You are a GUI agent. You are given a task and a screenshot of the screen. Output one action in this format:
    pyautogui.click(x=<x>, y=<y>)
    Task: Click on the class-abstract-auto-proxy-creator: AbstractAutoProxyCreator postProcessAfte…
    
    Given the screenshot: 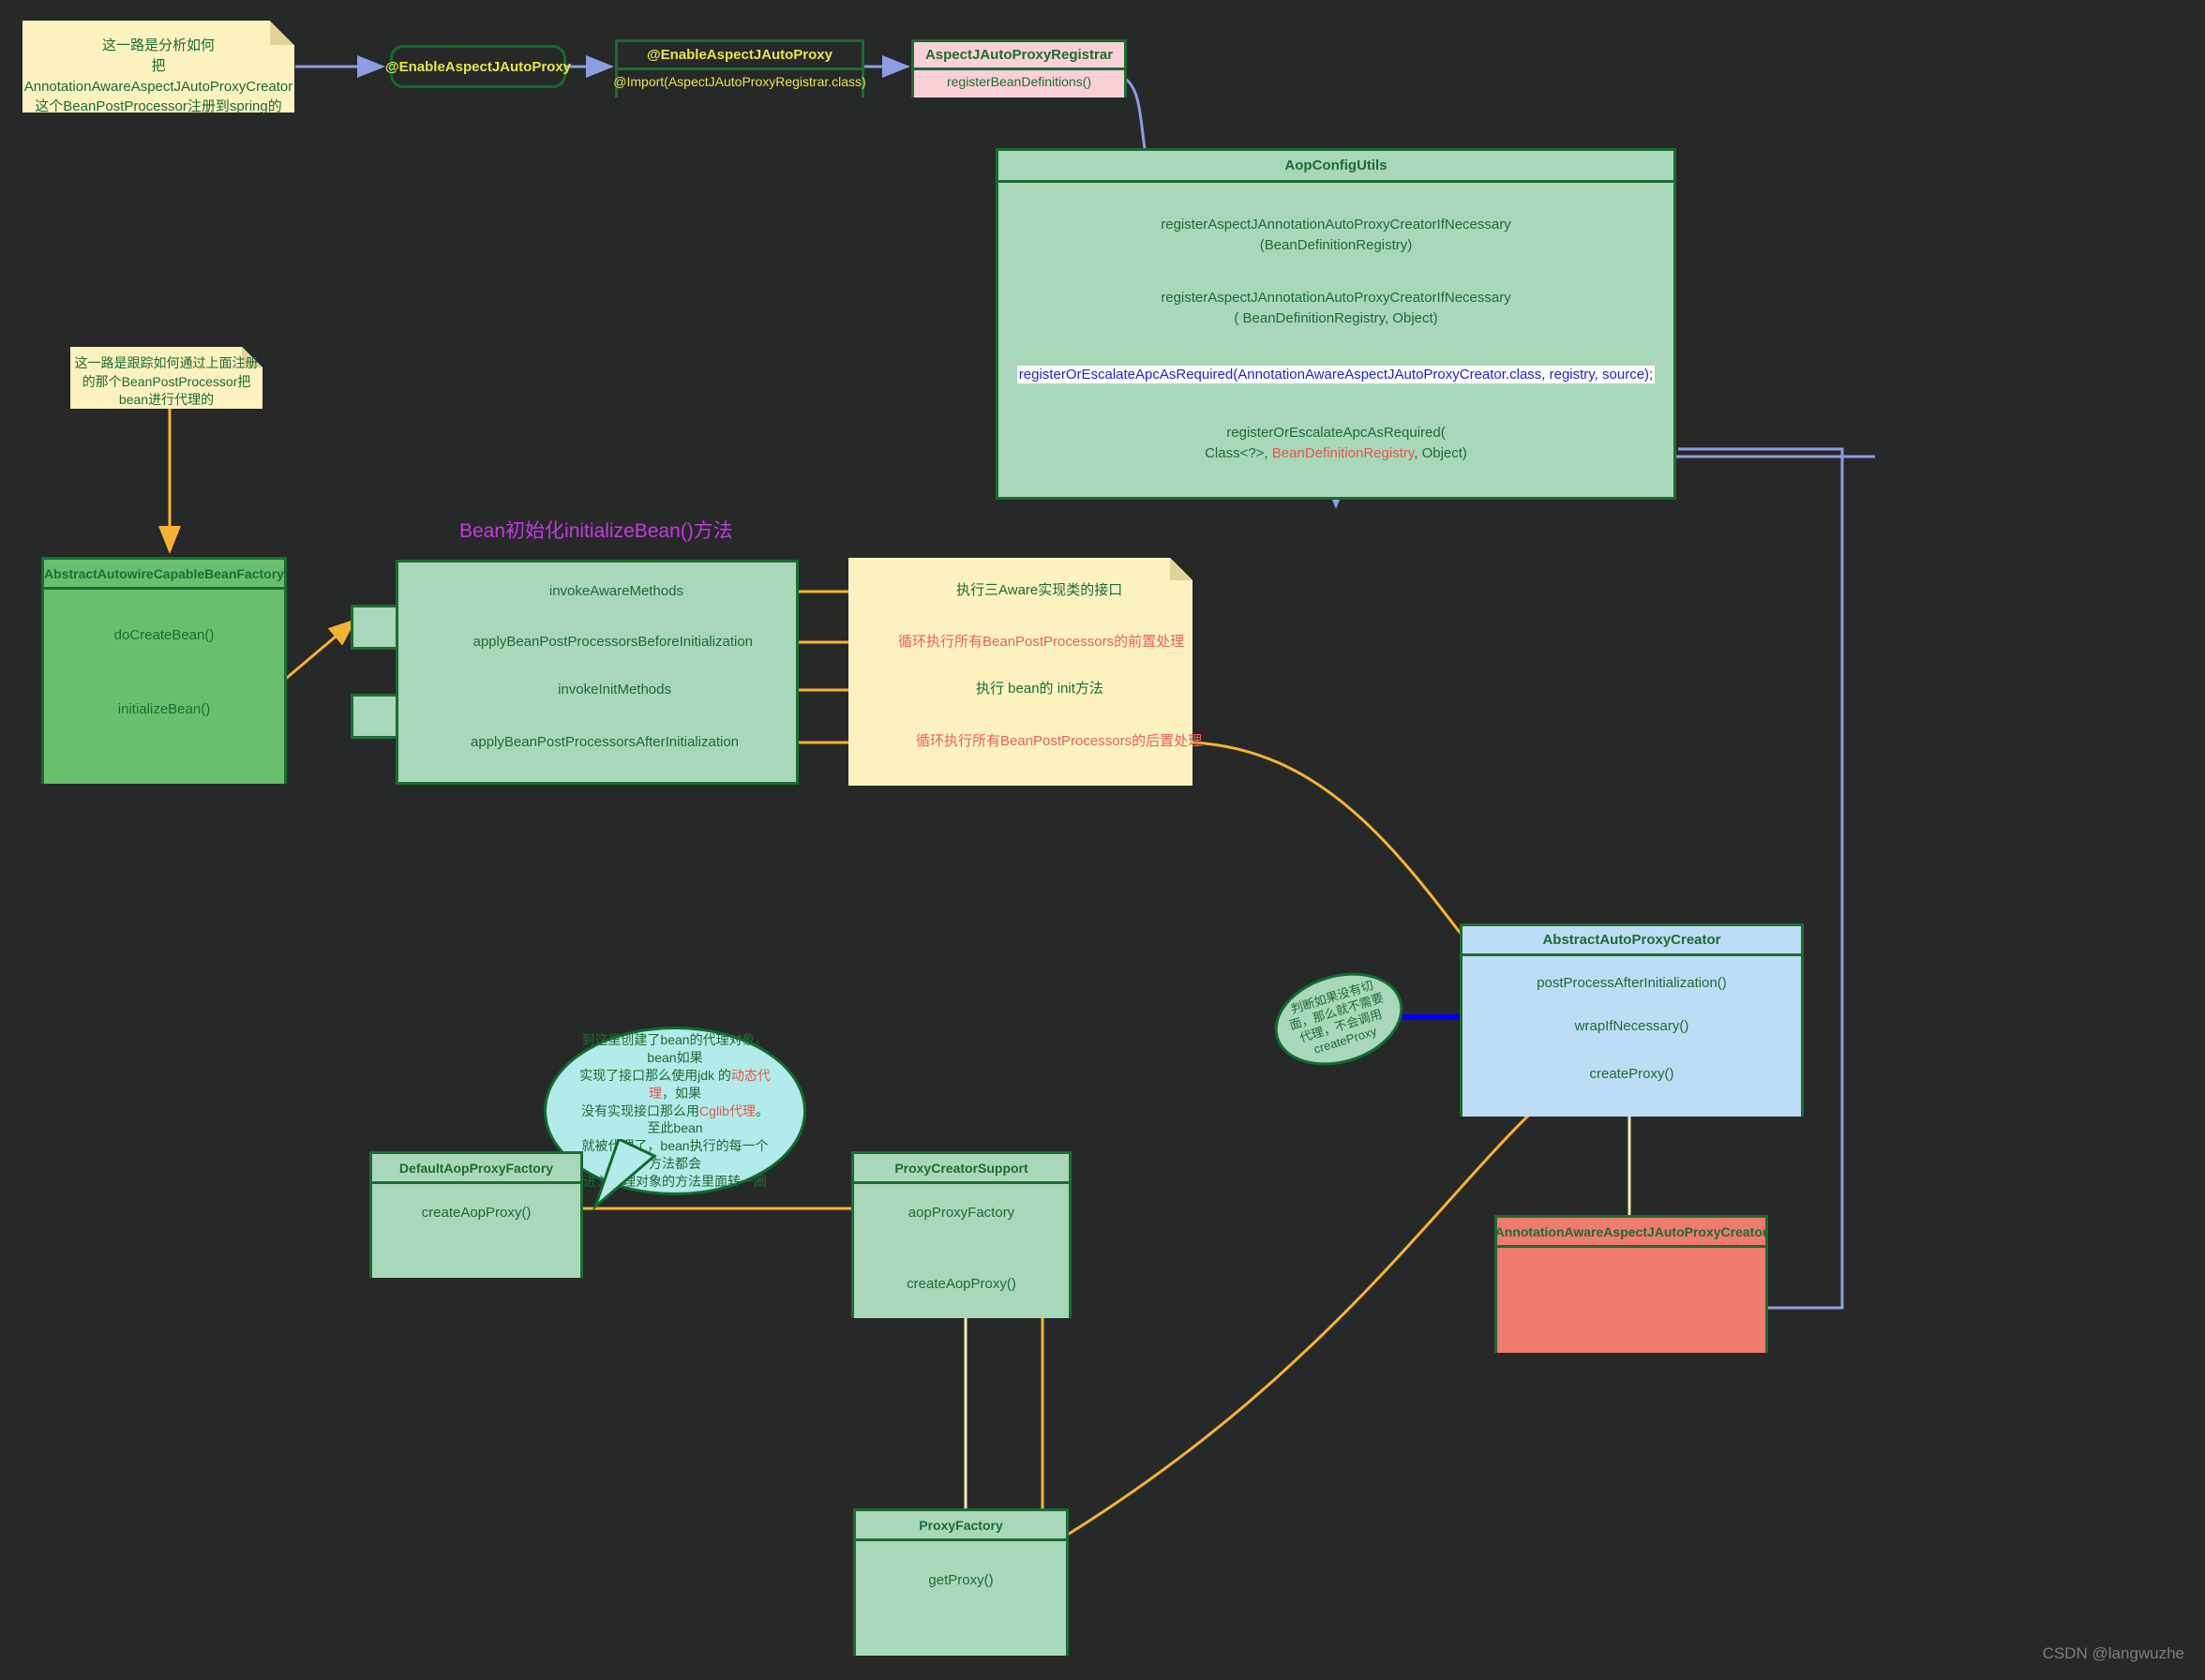 What is the action you would take?
    pyautogui.click(x=1632, y=1020)
    